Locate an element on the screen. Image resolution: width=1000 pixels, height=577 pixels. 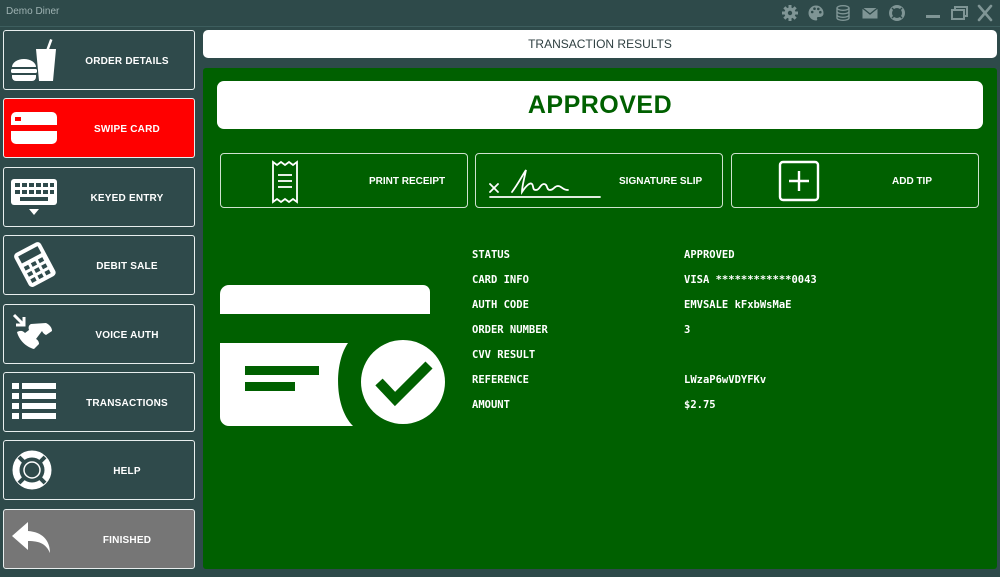
detail-value: $2.75 is located at coordinates (700, 405).